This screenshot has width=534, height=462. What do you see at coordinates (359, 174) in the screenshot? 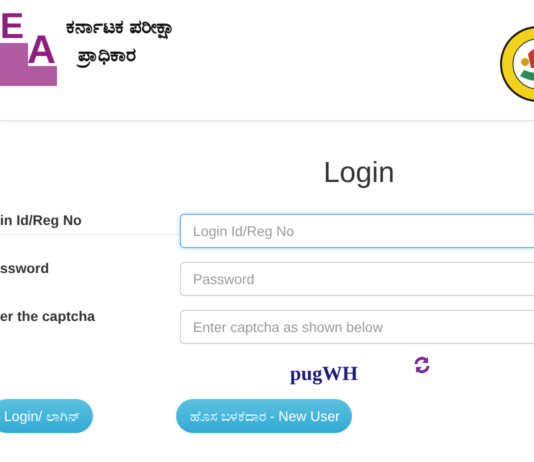
I see `login-heading: Login` at bounding box center [359, 174].